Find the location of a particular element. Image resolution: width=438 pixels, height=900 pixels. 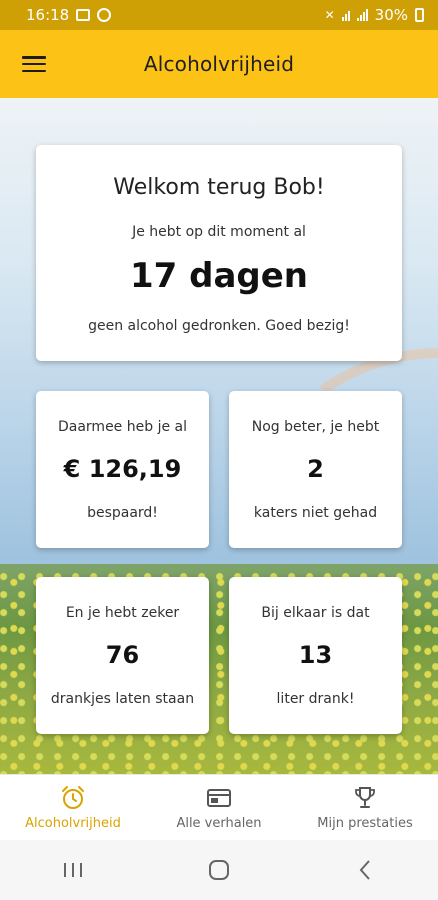

nav-tab-label: Alle verhalen is located at coordinates (219, 823).